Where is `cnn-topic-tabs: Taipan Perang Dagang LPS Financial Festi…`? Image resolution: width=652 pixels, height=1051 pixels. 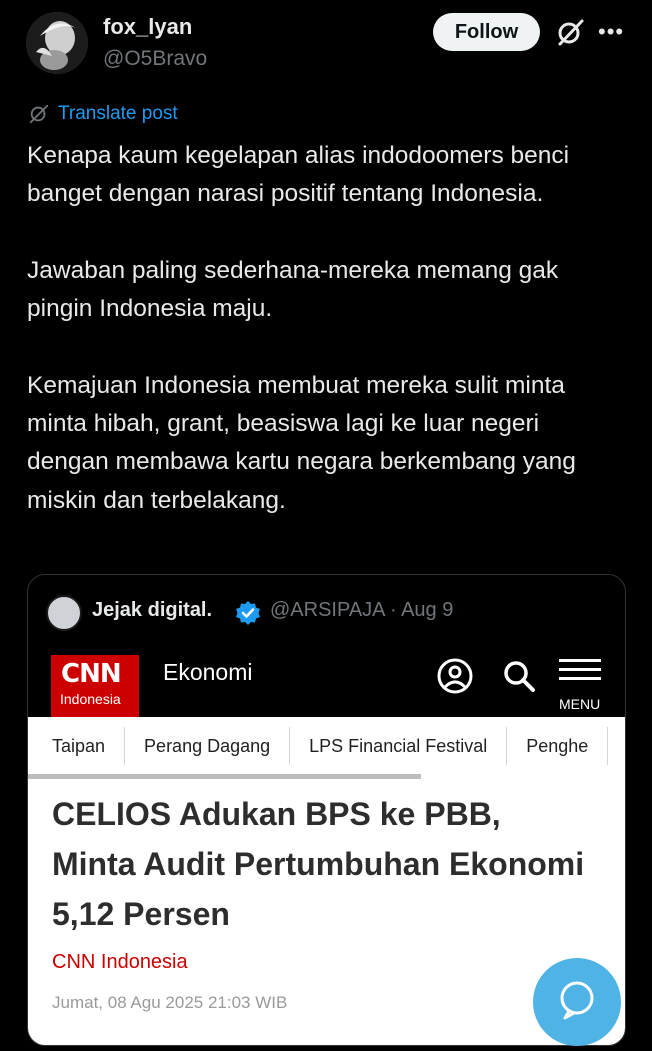
cnn-topic-tabs: Taipan Perang Dagang LPS Financial Festi… is located at coordinates (326, 746).